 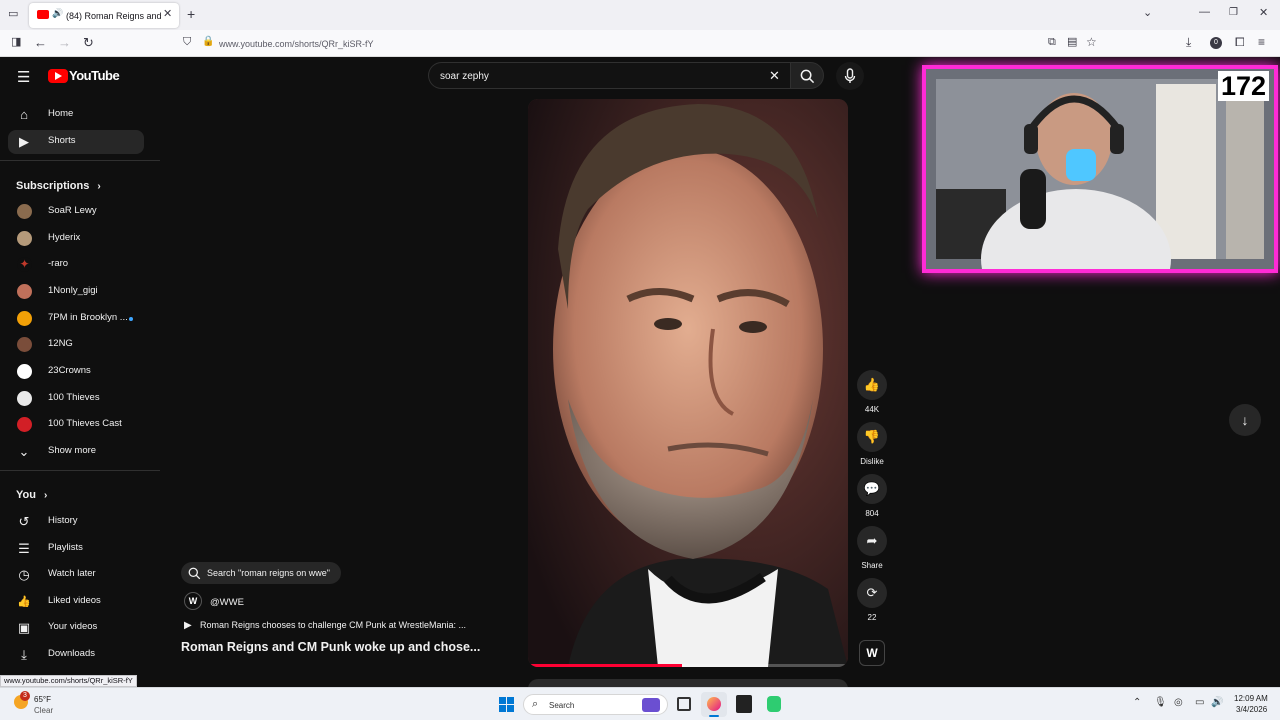 What do you see at coordinates (1263, 13) in the screenshot?
I see `window-close-icon: ✕` at bounding box center [1263, 13].